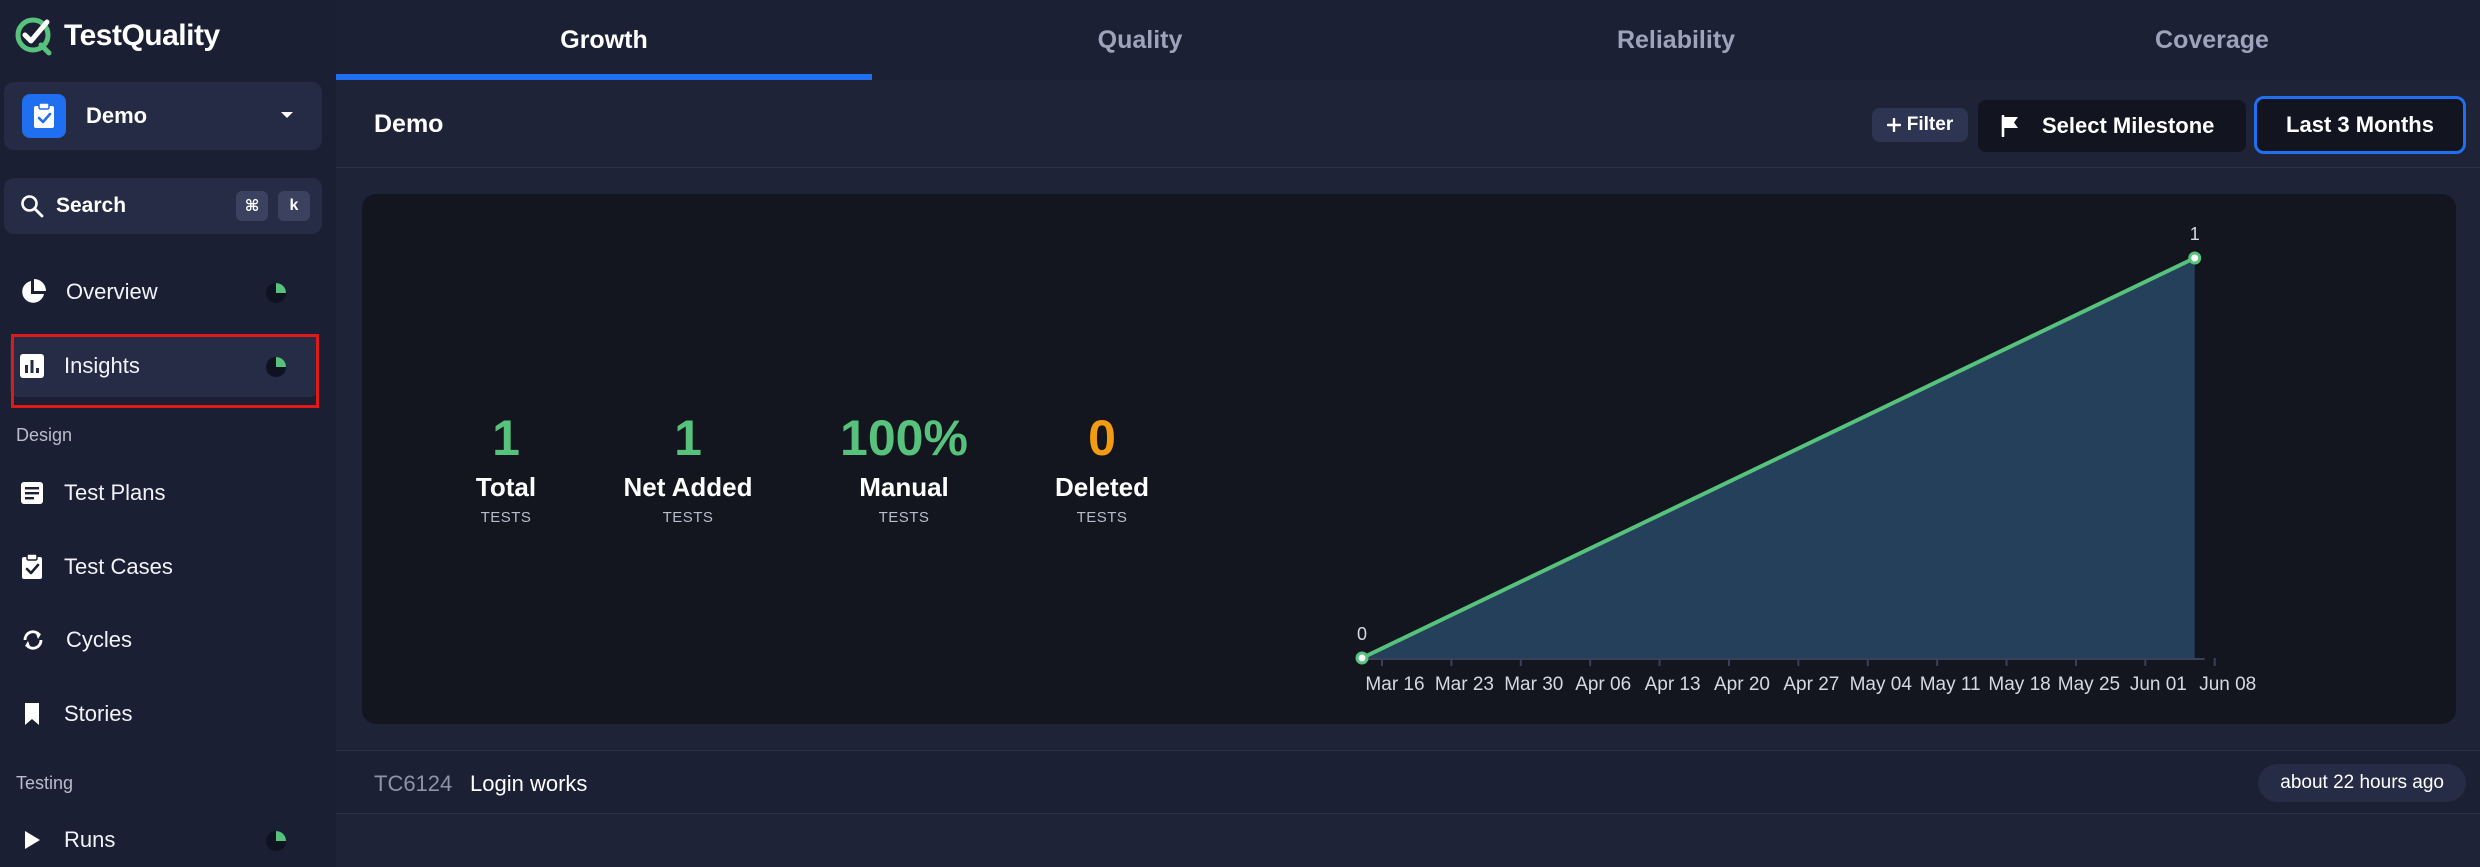 Image resolution: width=2480 pixels, height=867 pixels. I want to click on app-logo: TestQuality, so click(117, 36).